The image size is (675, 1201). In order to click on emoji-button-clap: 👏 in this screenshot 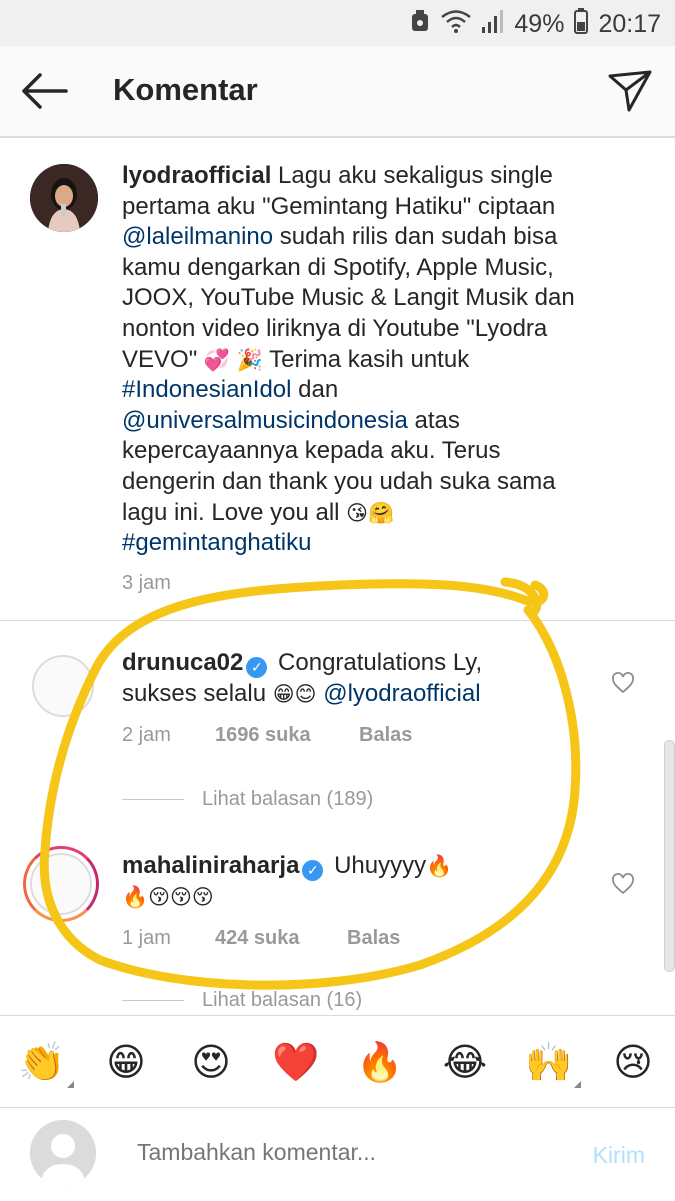, I will do `click(44, 1062)`.